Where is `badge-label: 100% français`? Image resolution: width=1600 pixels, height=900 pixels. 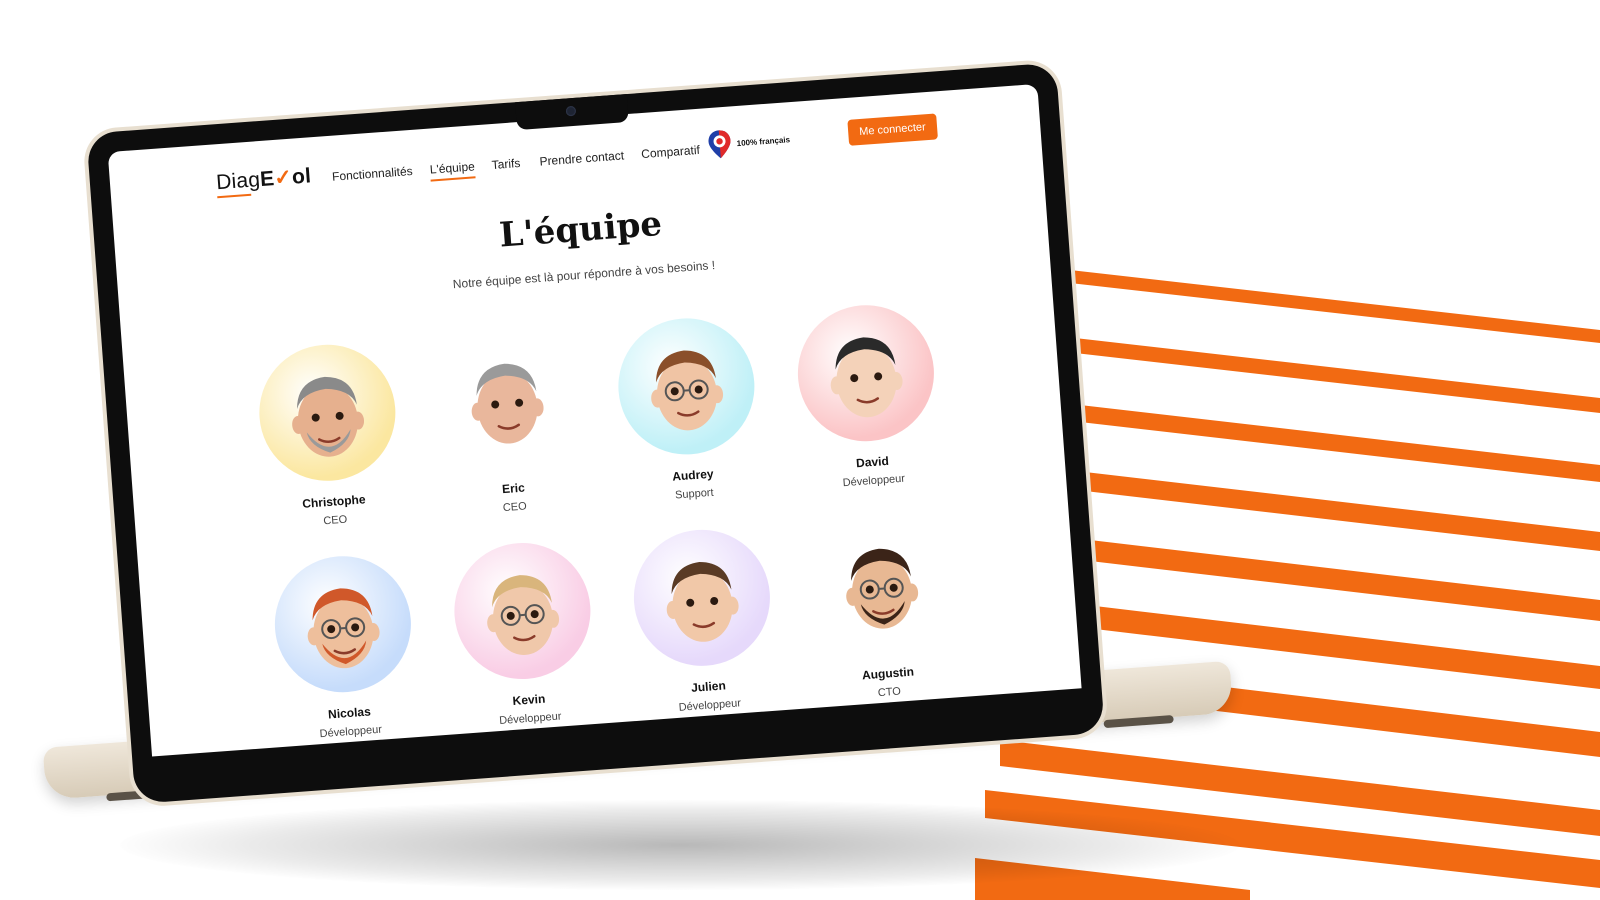
badge-label: 100% français is located at coordinates (763, 141).